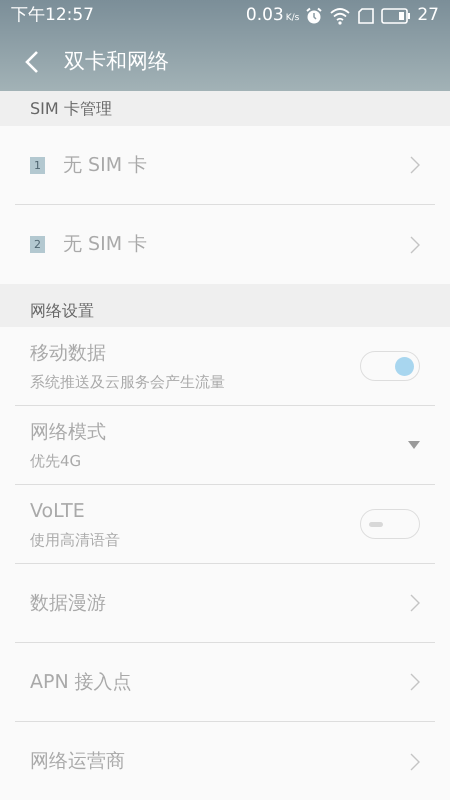 This screenshot has height=800, width=450. Describe the element at coordinates (62, 311) in the screenshot. I see `section-header: 网络设置` at that location.